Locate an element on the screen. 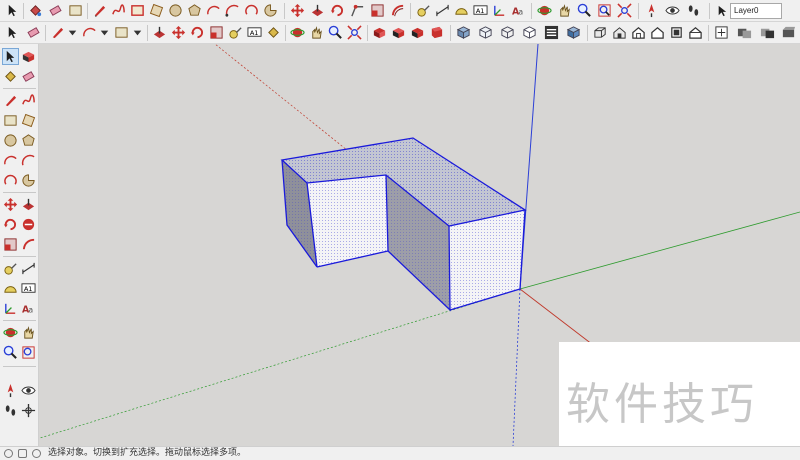 This screenshot has width=800, height=460. top-view-icon is located at coordinates (619, 32).